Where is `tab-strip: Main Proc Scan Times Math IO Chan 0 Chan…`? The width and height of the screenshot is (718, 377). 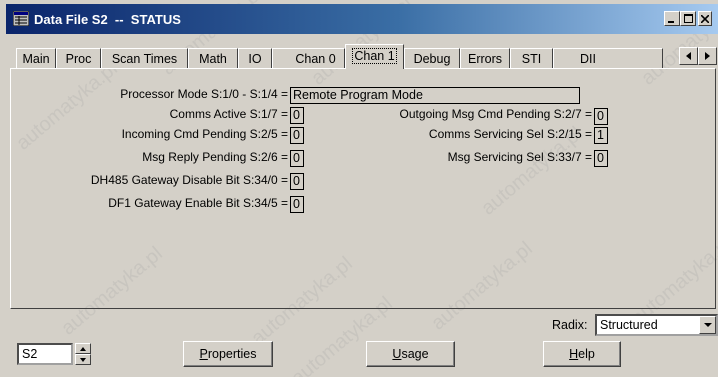
tab-strip: Main Proc Scan Times Math IO Chan 0 Chan… is located at coordinates (357, 56).